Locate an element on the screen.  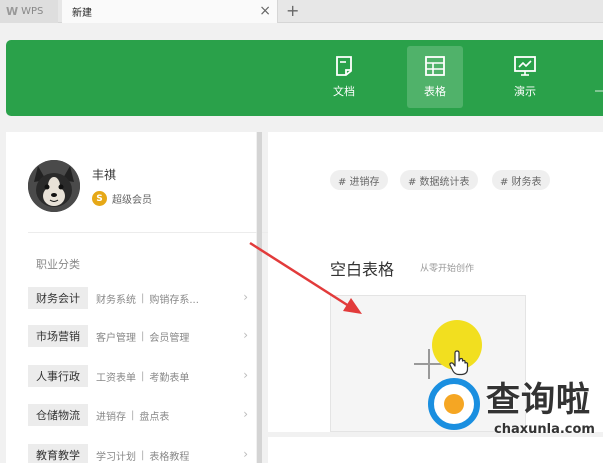
avatar-dog-image is located at coordinates (54, 186).